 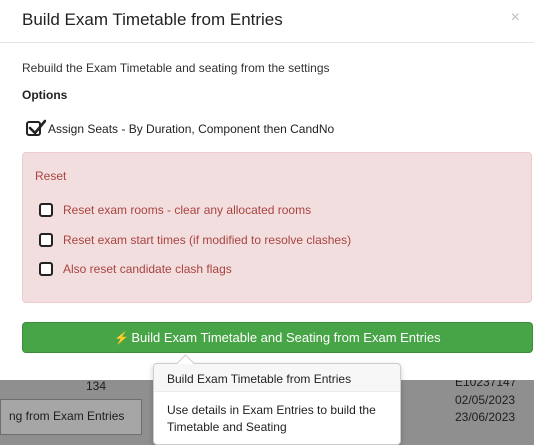 I want to click on background-build-button-label: ng from Exam Entries, so click(x=67, y=416).